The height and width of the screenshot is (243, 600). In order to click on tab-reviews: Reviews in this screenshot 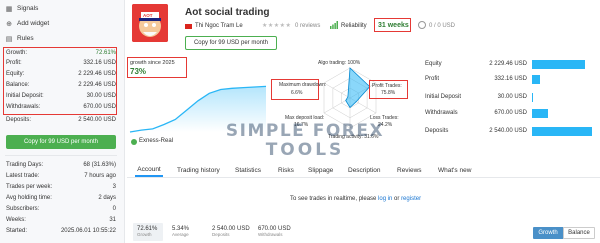, I will do `click(409, 170)`.